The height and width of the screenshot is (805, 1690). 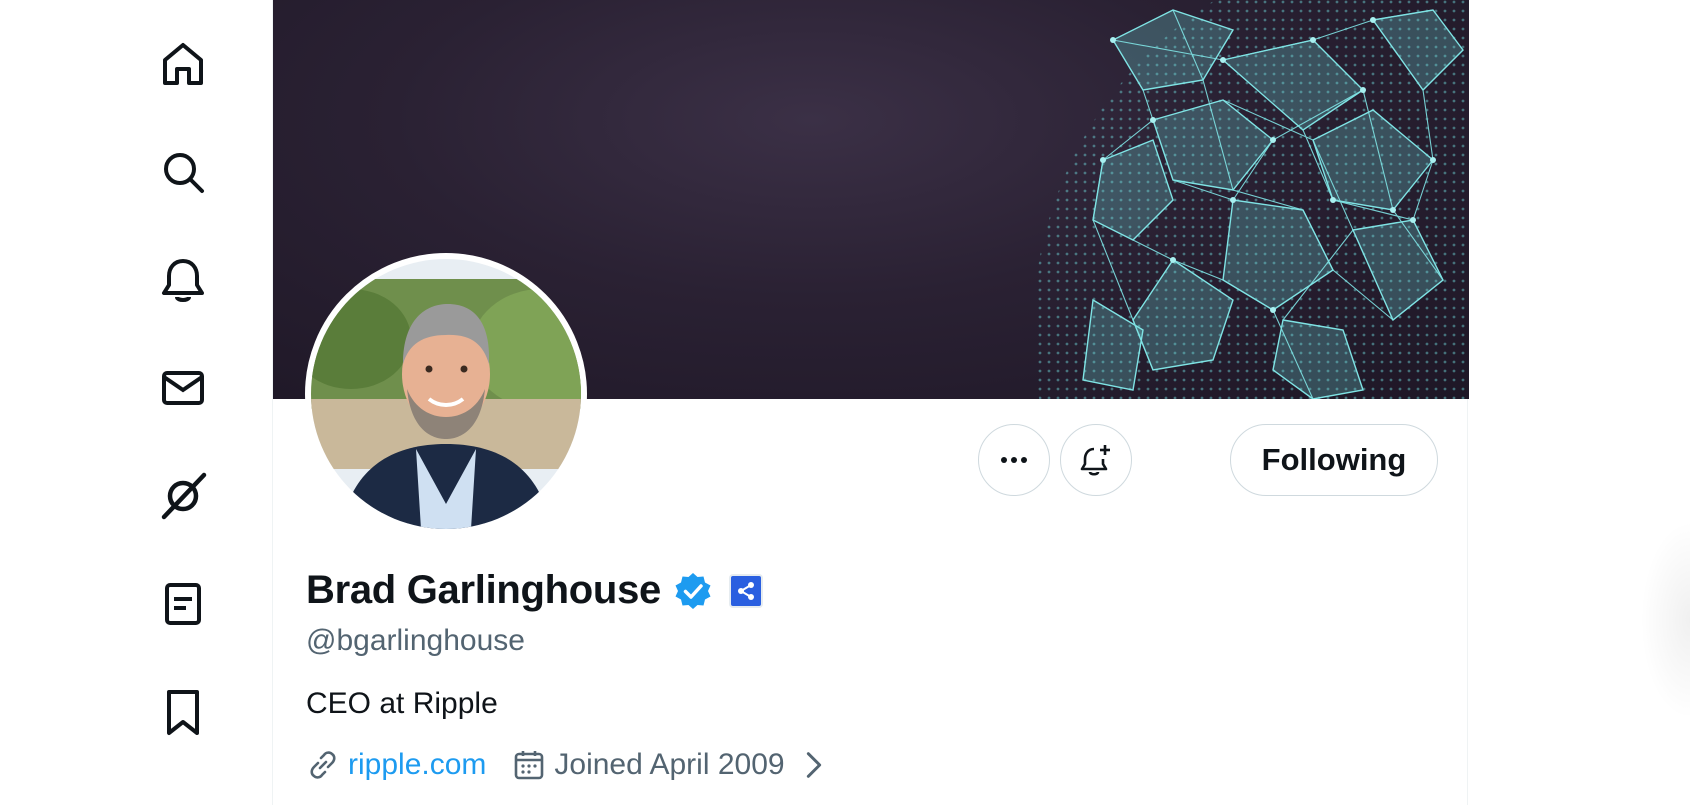 I want to click on notify-button, so click(x=1096, y=460).